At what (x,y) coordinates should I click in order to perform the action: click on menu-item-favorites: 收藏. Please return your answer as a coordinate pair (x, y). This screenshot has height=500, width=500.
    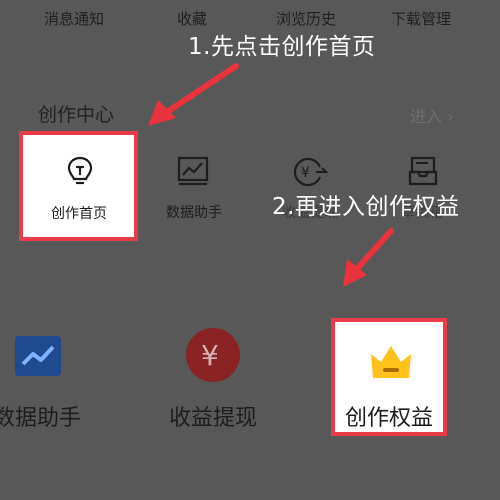
    Looking at the image, I should click on (192, 18).